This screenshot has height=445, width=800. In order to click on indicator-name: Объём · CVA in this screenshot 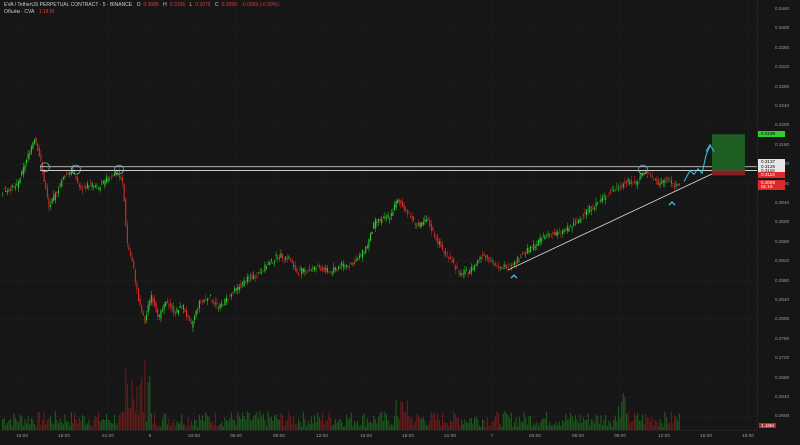, I will do `click(19, 12)`.